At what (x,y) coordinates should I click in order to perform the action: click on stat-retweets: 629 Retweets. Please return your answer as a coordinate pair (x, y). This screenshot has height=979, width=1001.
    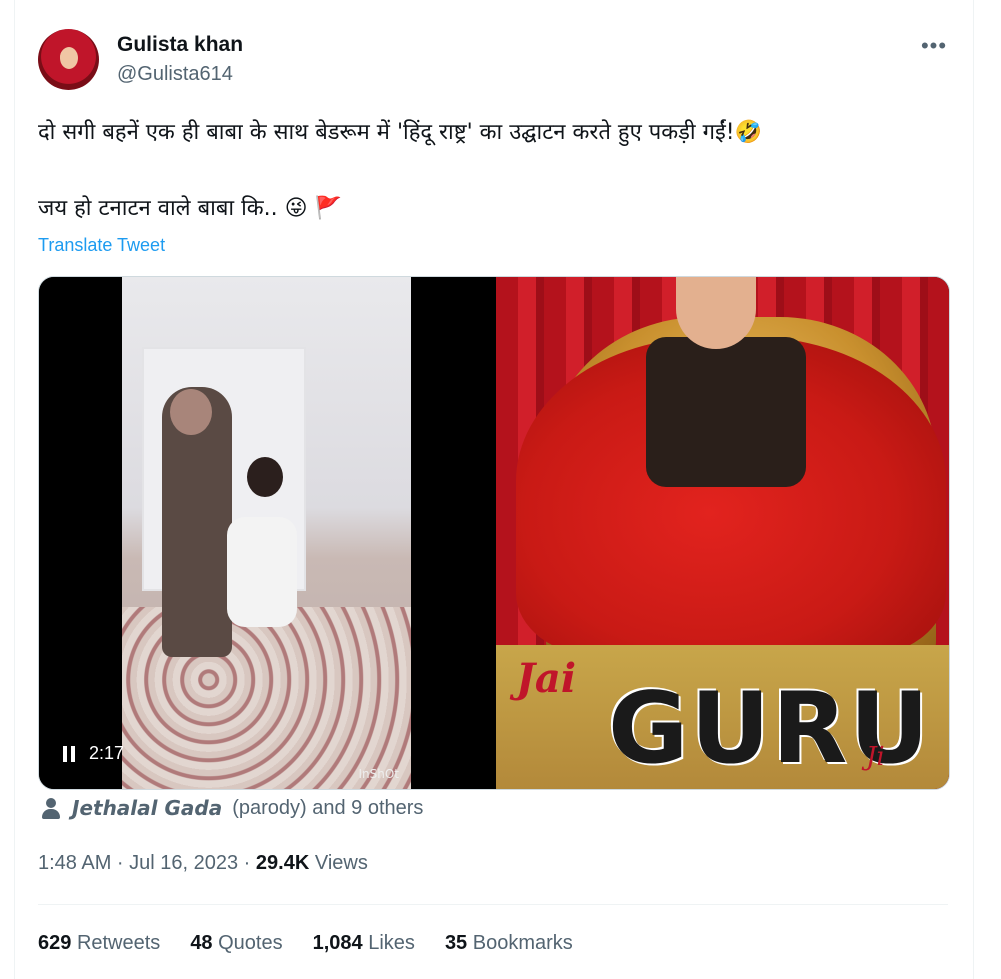
    Looking at the image, I should click on (99, 943).